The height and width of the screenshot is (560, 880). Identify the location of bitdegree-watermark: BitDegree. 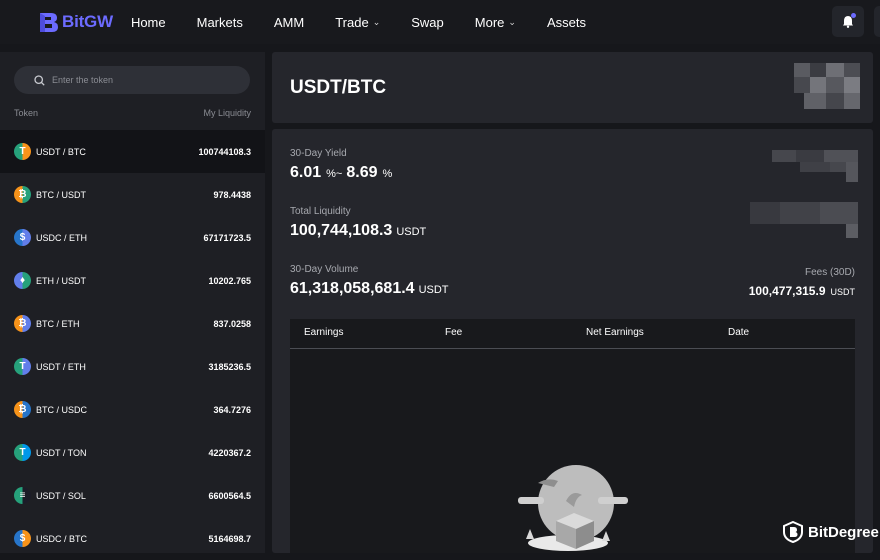
(831, 532).